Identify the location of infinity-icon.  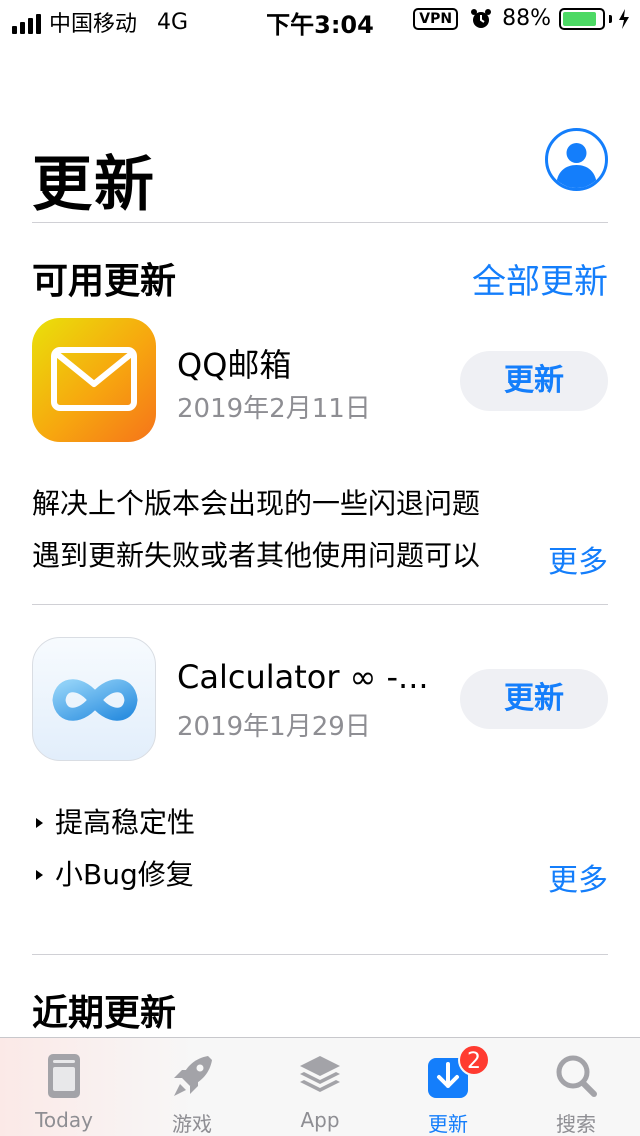
(95, 700).